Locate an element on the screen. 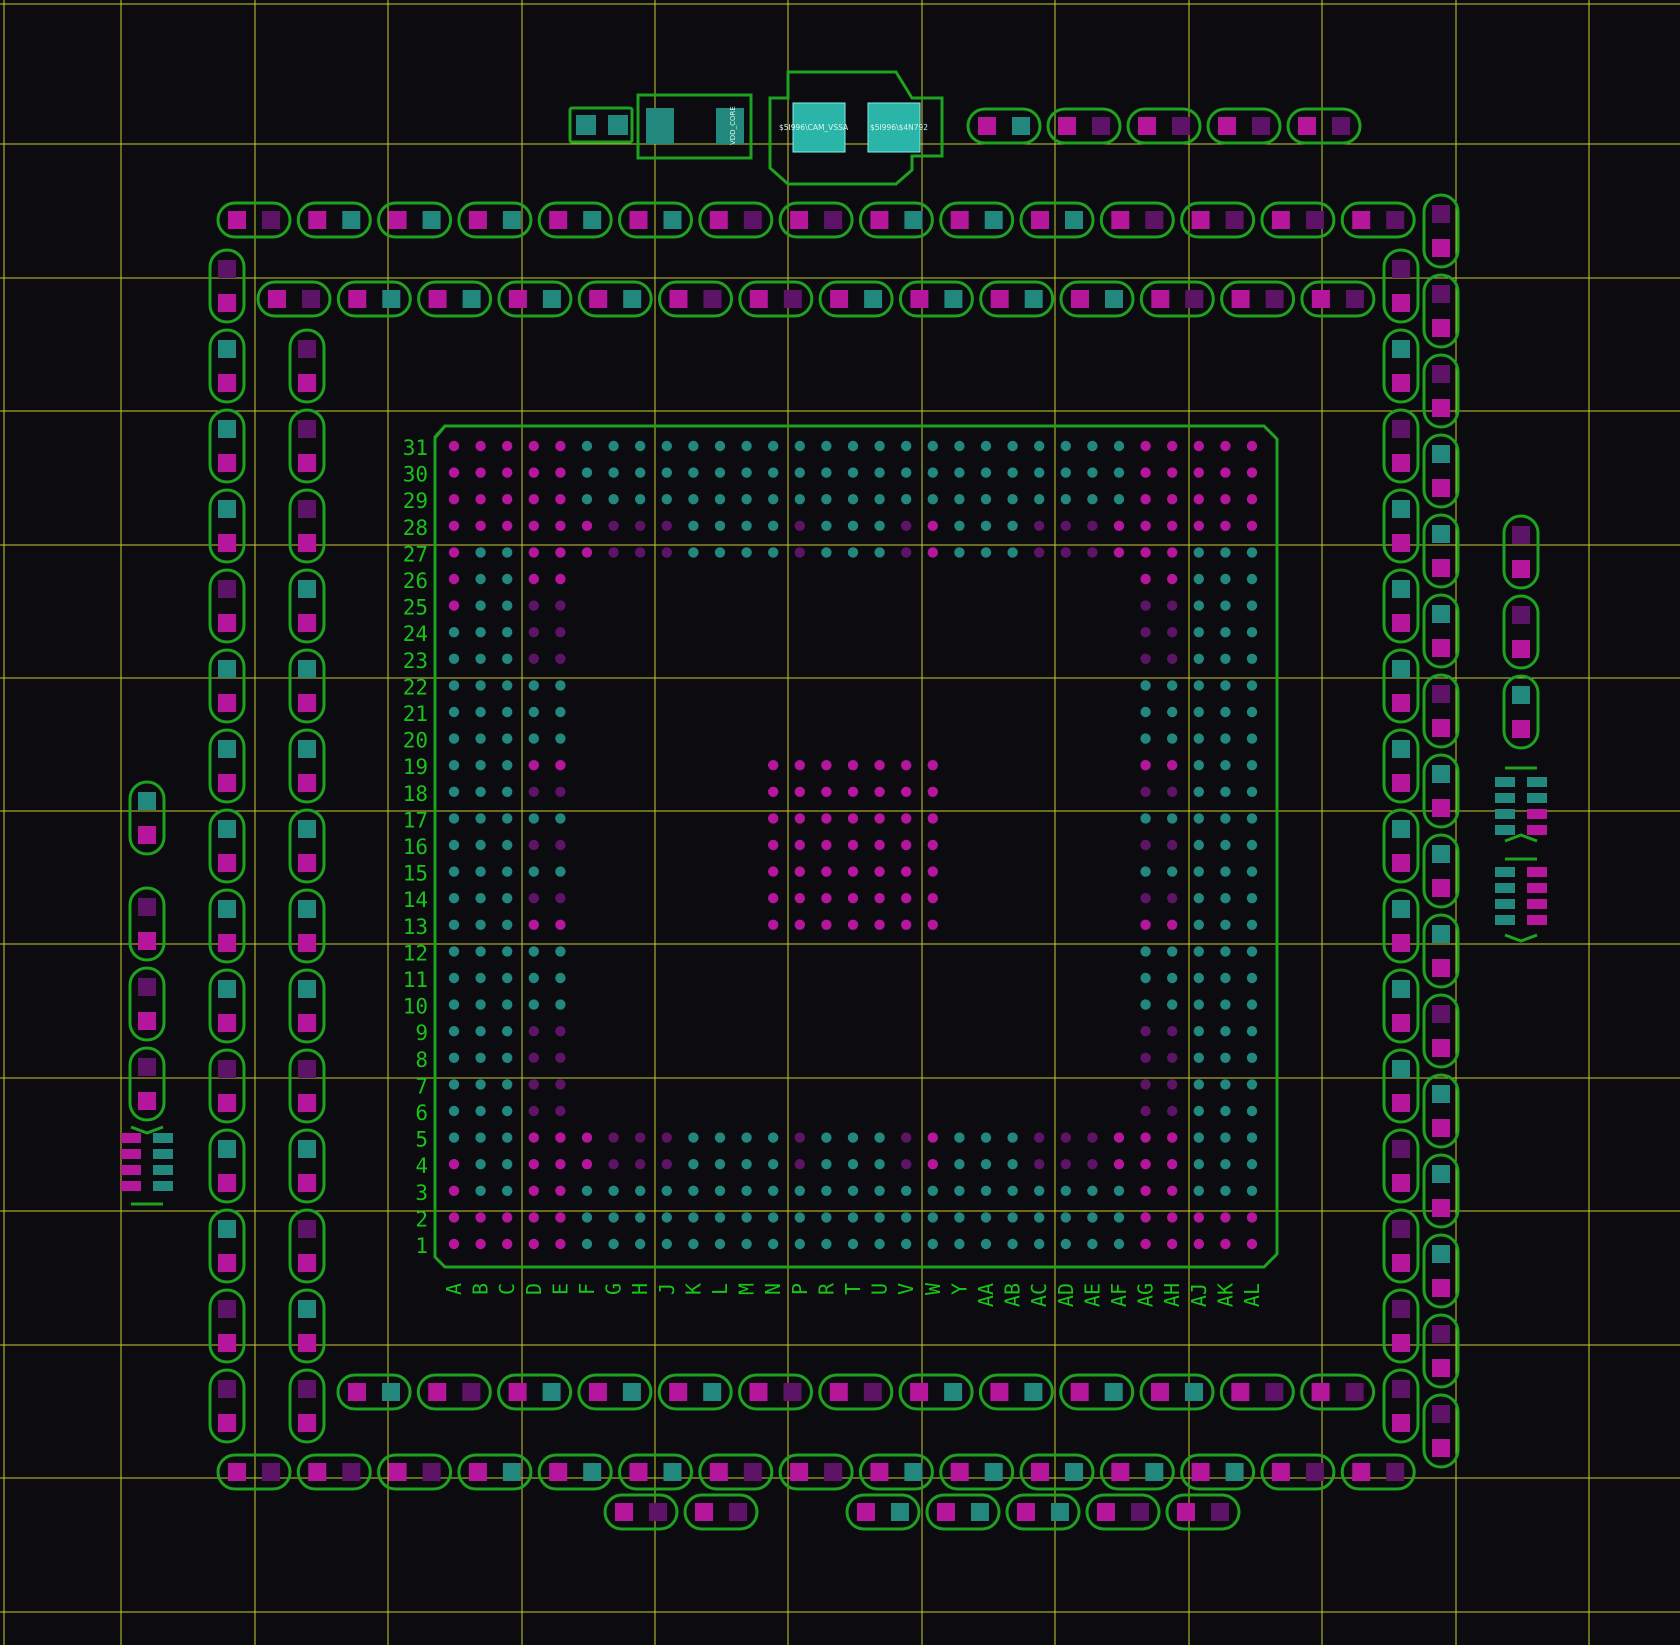 The image size is (1680, 1645). bga-row-label: 4 is located at coordinates (421, 1166).